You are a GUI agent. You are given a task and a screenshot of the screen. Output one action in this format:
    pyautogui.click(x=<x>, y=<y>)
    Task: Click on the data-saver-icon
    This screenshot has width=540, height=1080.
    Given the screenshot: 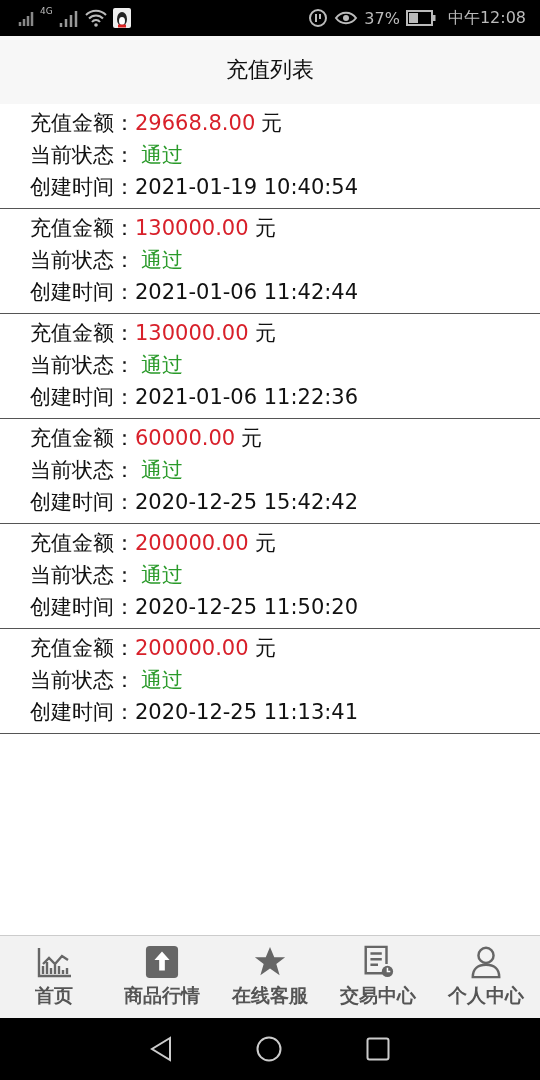 What is the action you would take?
    pyautogui.click(x=318, y=18)
    